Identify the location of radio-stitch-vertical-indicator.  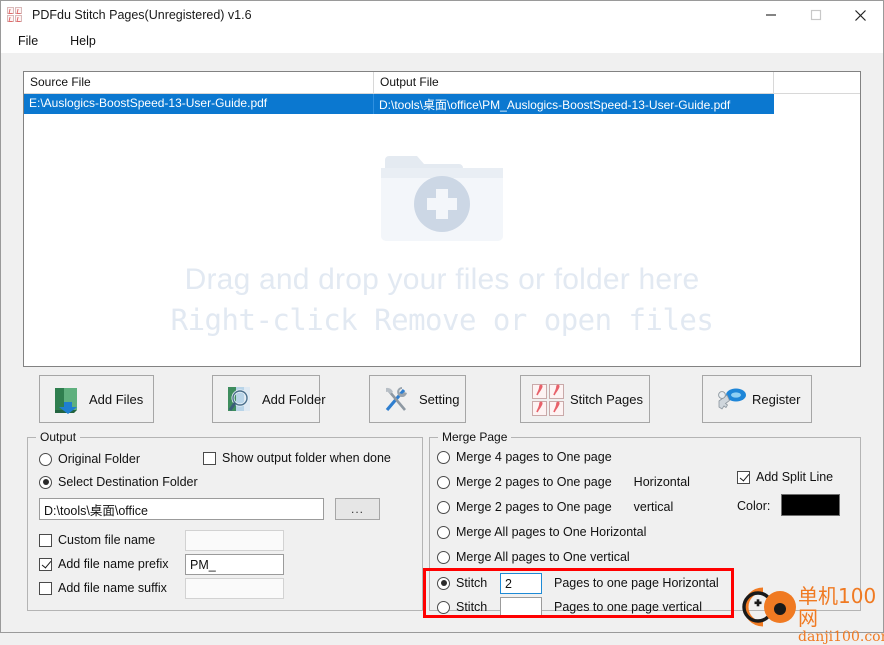
(443, 607).